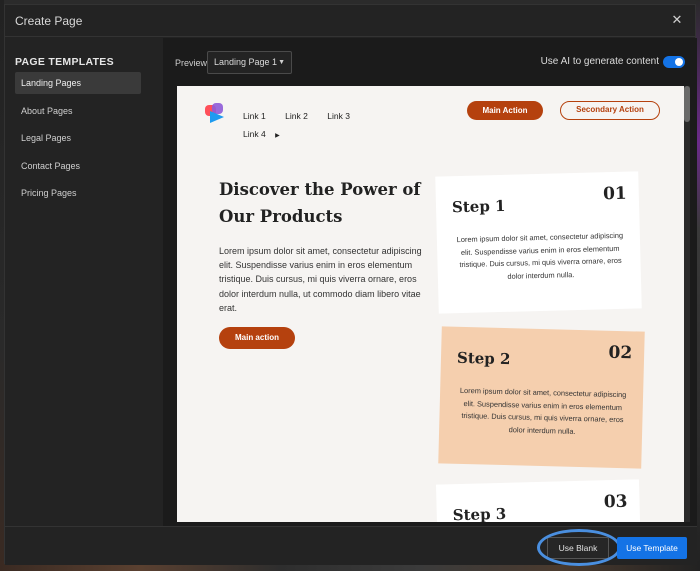 This screenshot has width=700, height=571. Describe the element at coordinates (338, 116) in the screenshot. I see `nav-link-3: Link 3` at that location.